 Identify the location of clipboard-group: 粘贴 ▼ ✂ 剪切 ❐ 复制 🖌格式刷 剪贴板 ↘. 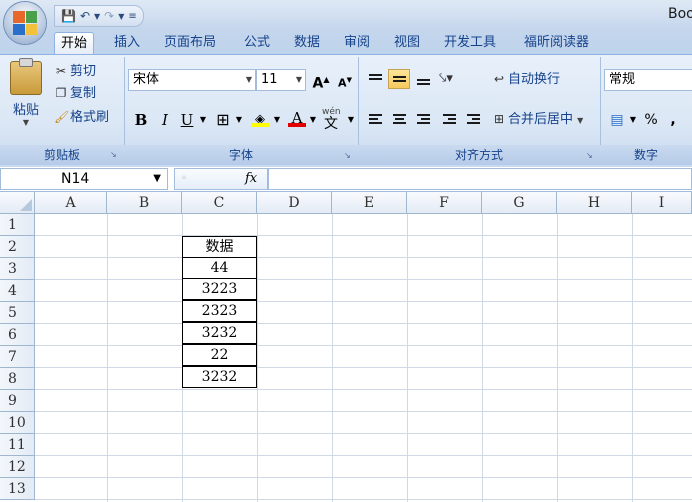
(62, 111).